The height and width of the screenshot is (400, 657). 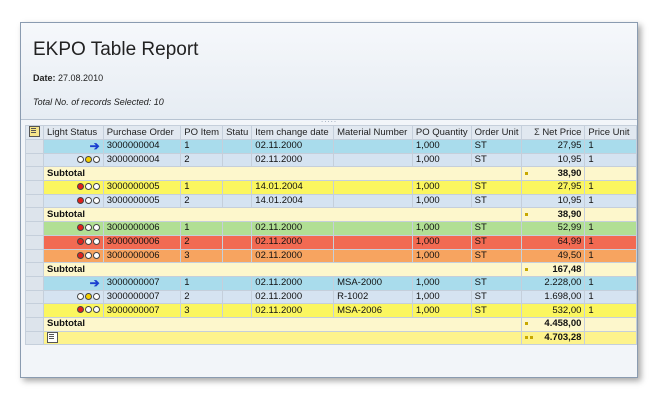 What do you see at coordinates (553, 297) in the screenshot?
I see `net-price-cell: 1.698,00` at bounding box center [553, 297].